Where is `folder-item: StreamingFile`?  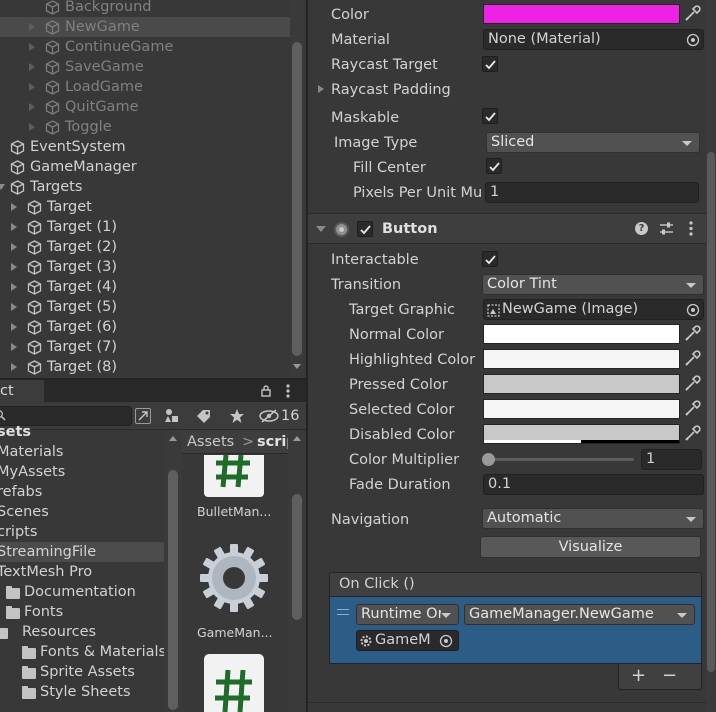 folder-item: StreamingFile is located at coordinates (82, 552).